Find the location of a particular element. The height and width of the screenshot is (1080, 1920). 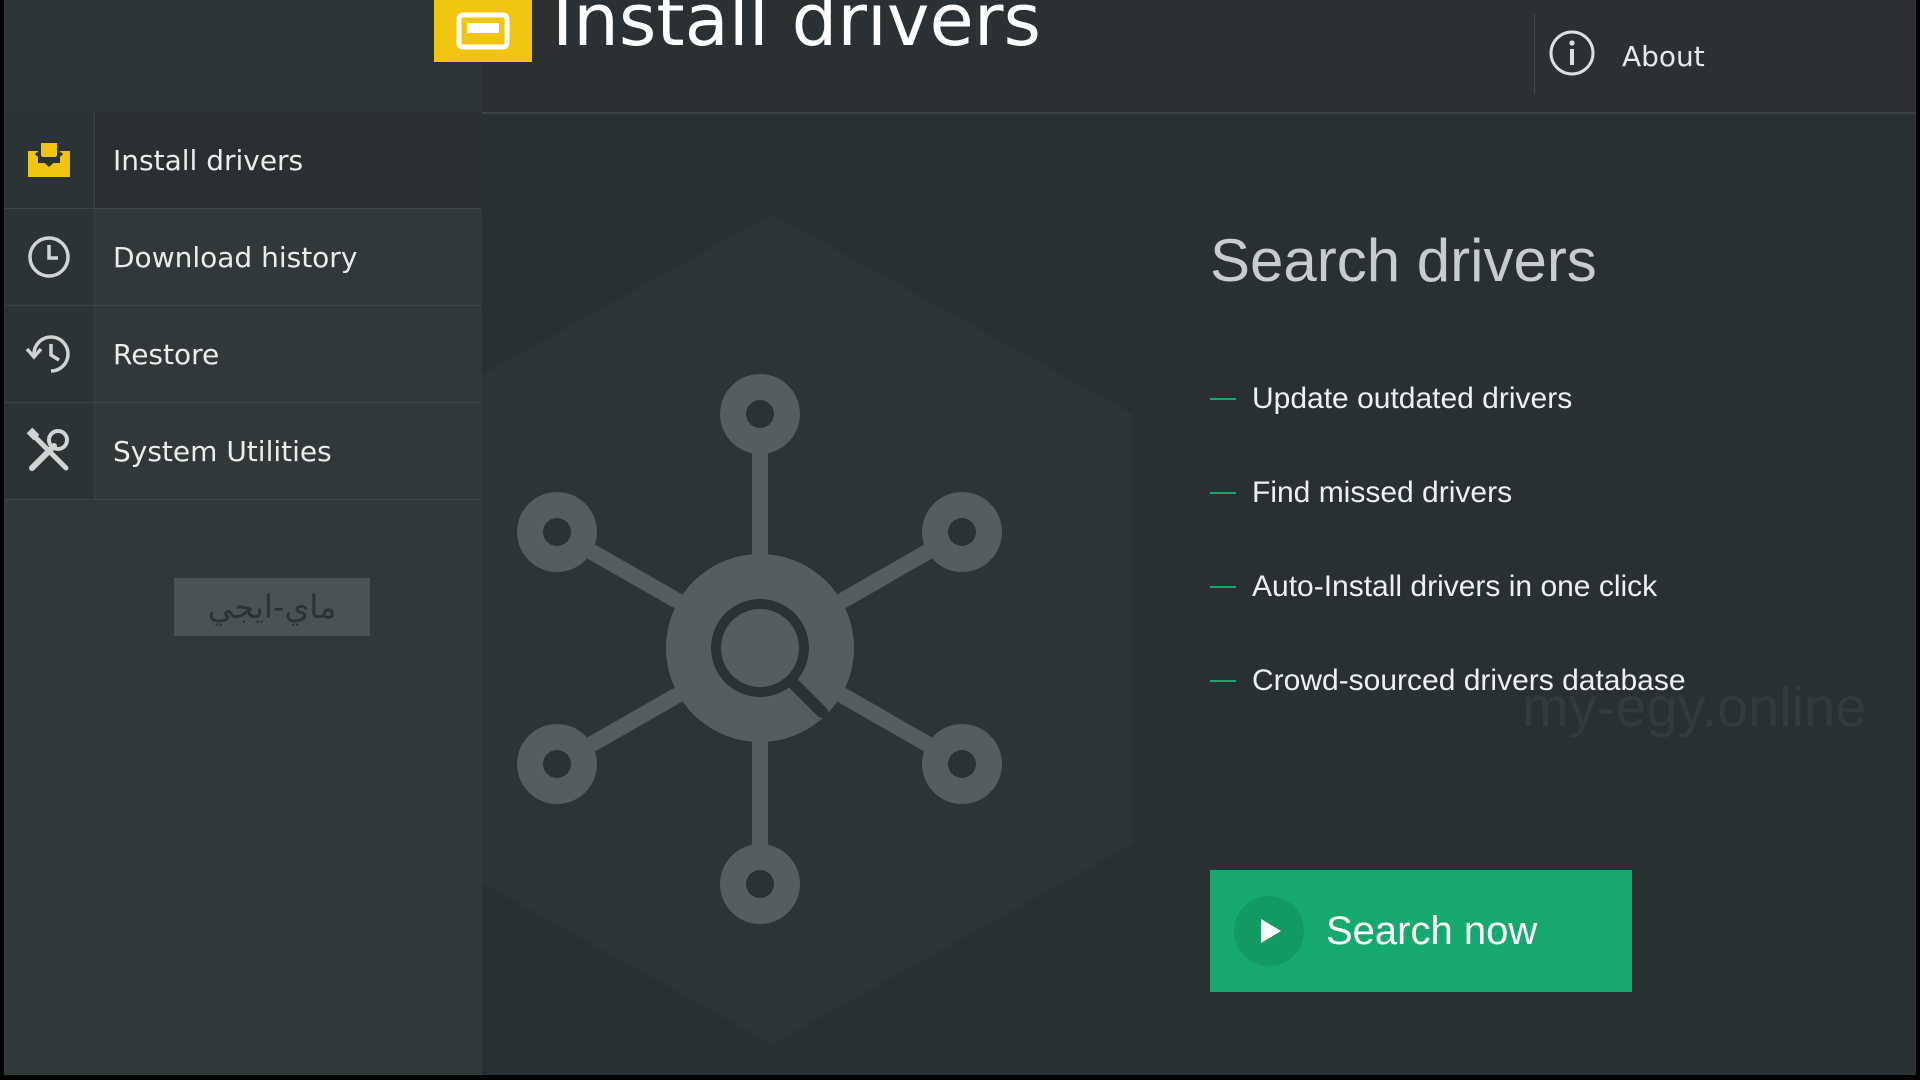

list-item: Update outdated drivers is located at coordinates (1448, 399).